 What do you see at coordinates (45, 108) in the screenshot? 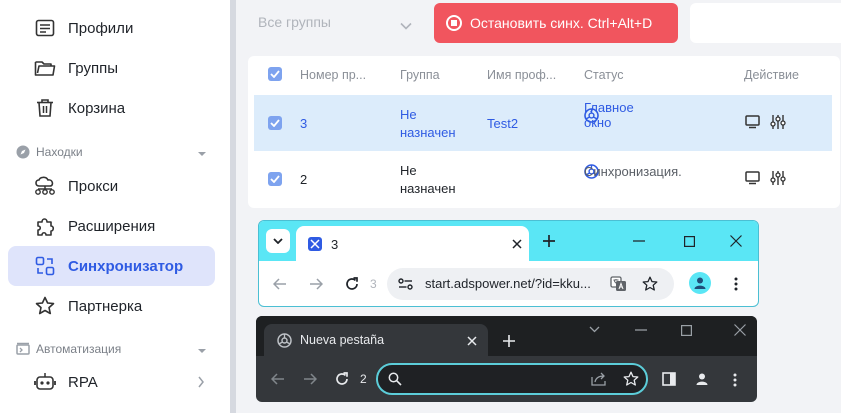
I see `trash-icon` at bounding box center [45, 108].